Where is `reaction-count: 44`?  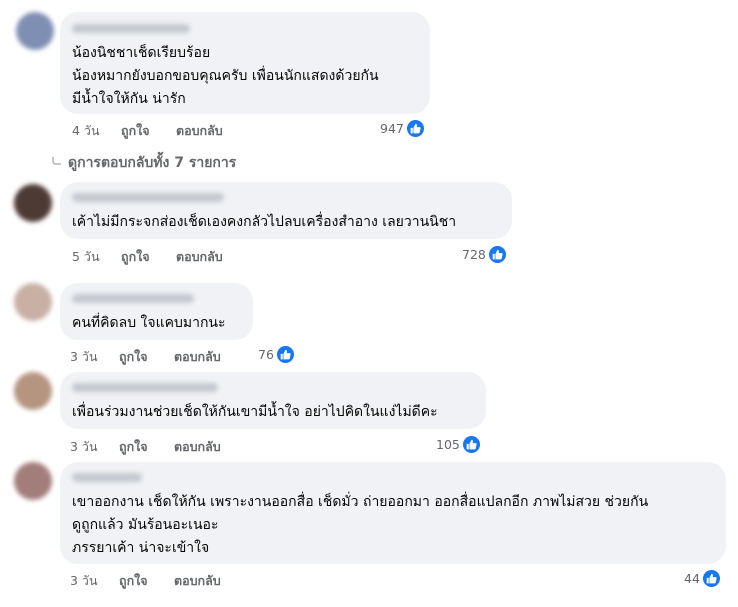
reaction-count: 44 is located at coordinates (702, 578).